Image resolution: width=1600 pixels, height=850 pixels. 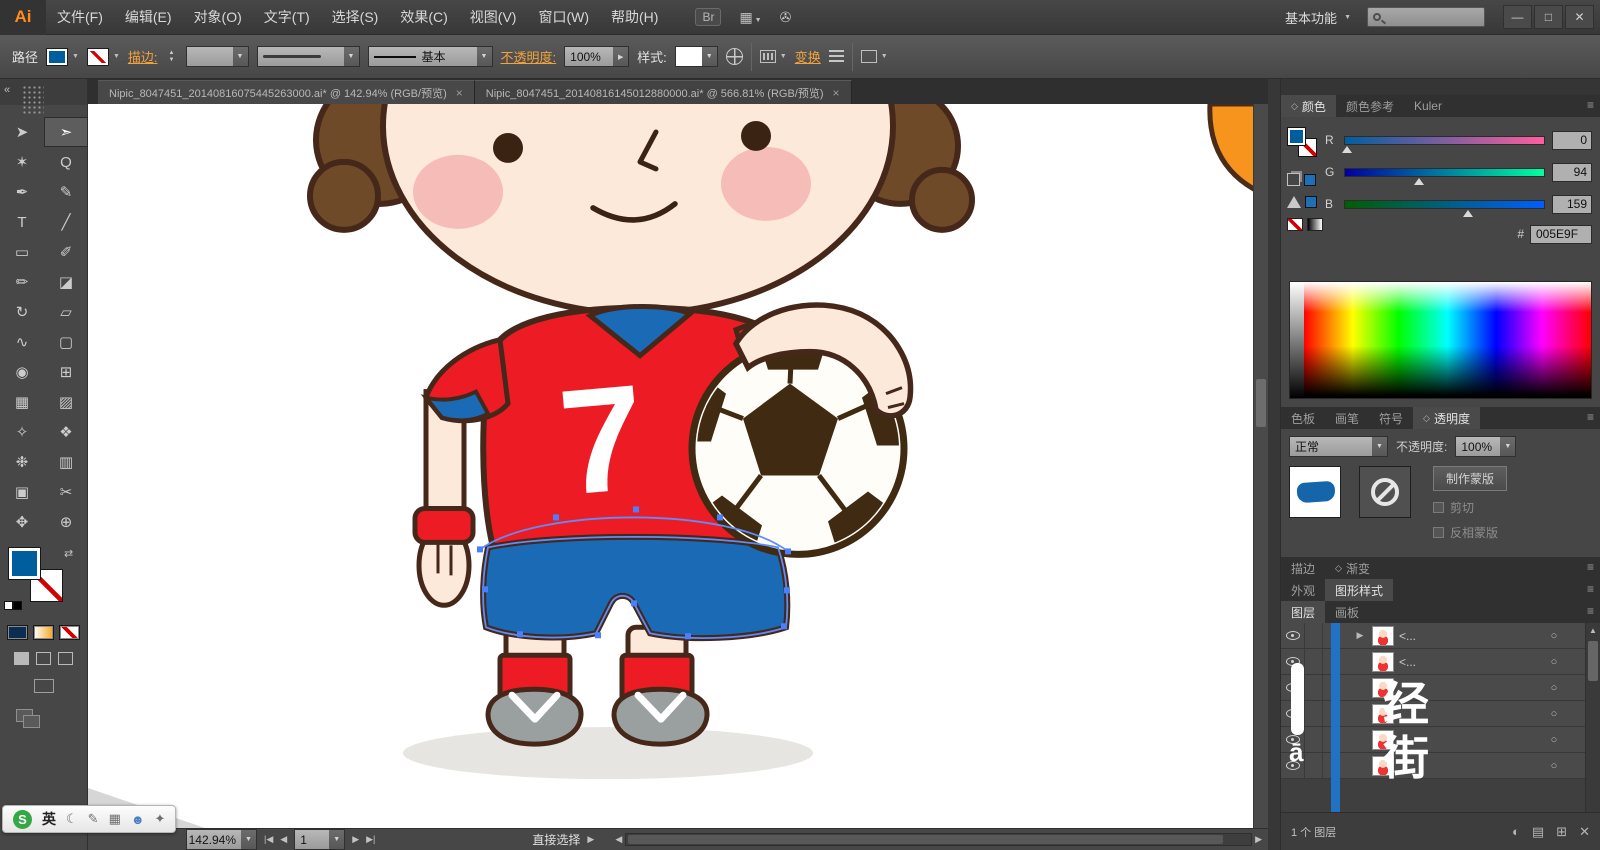 I want to click on web-safe-cube-icon, so click(x=1293, y=179).